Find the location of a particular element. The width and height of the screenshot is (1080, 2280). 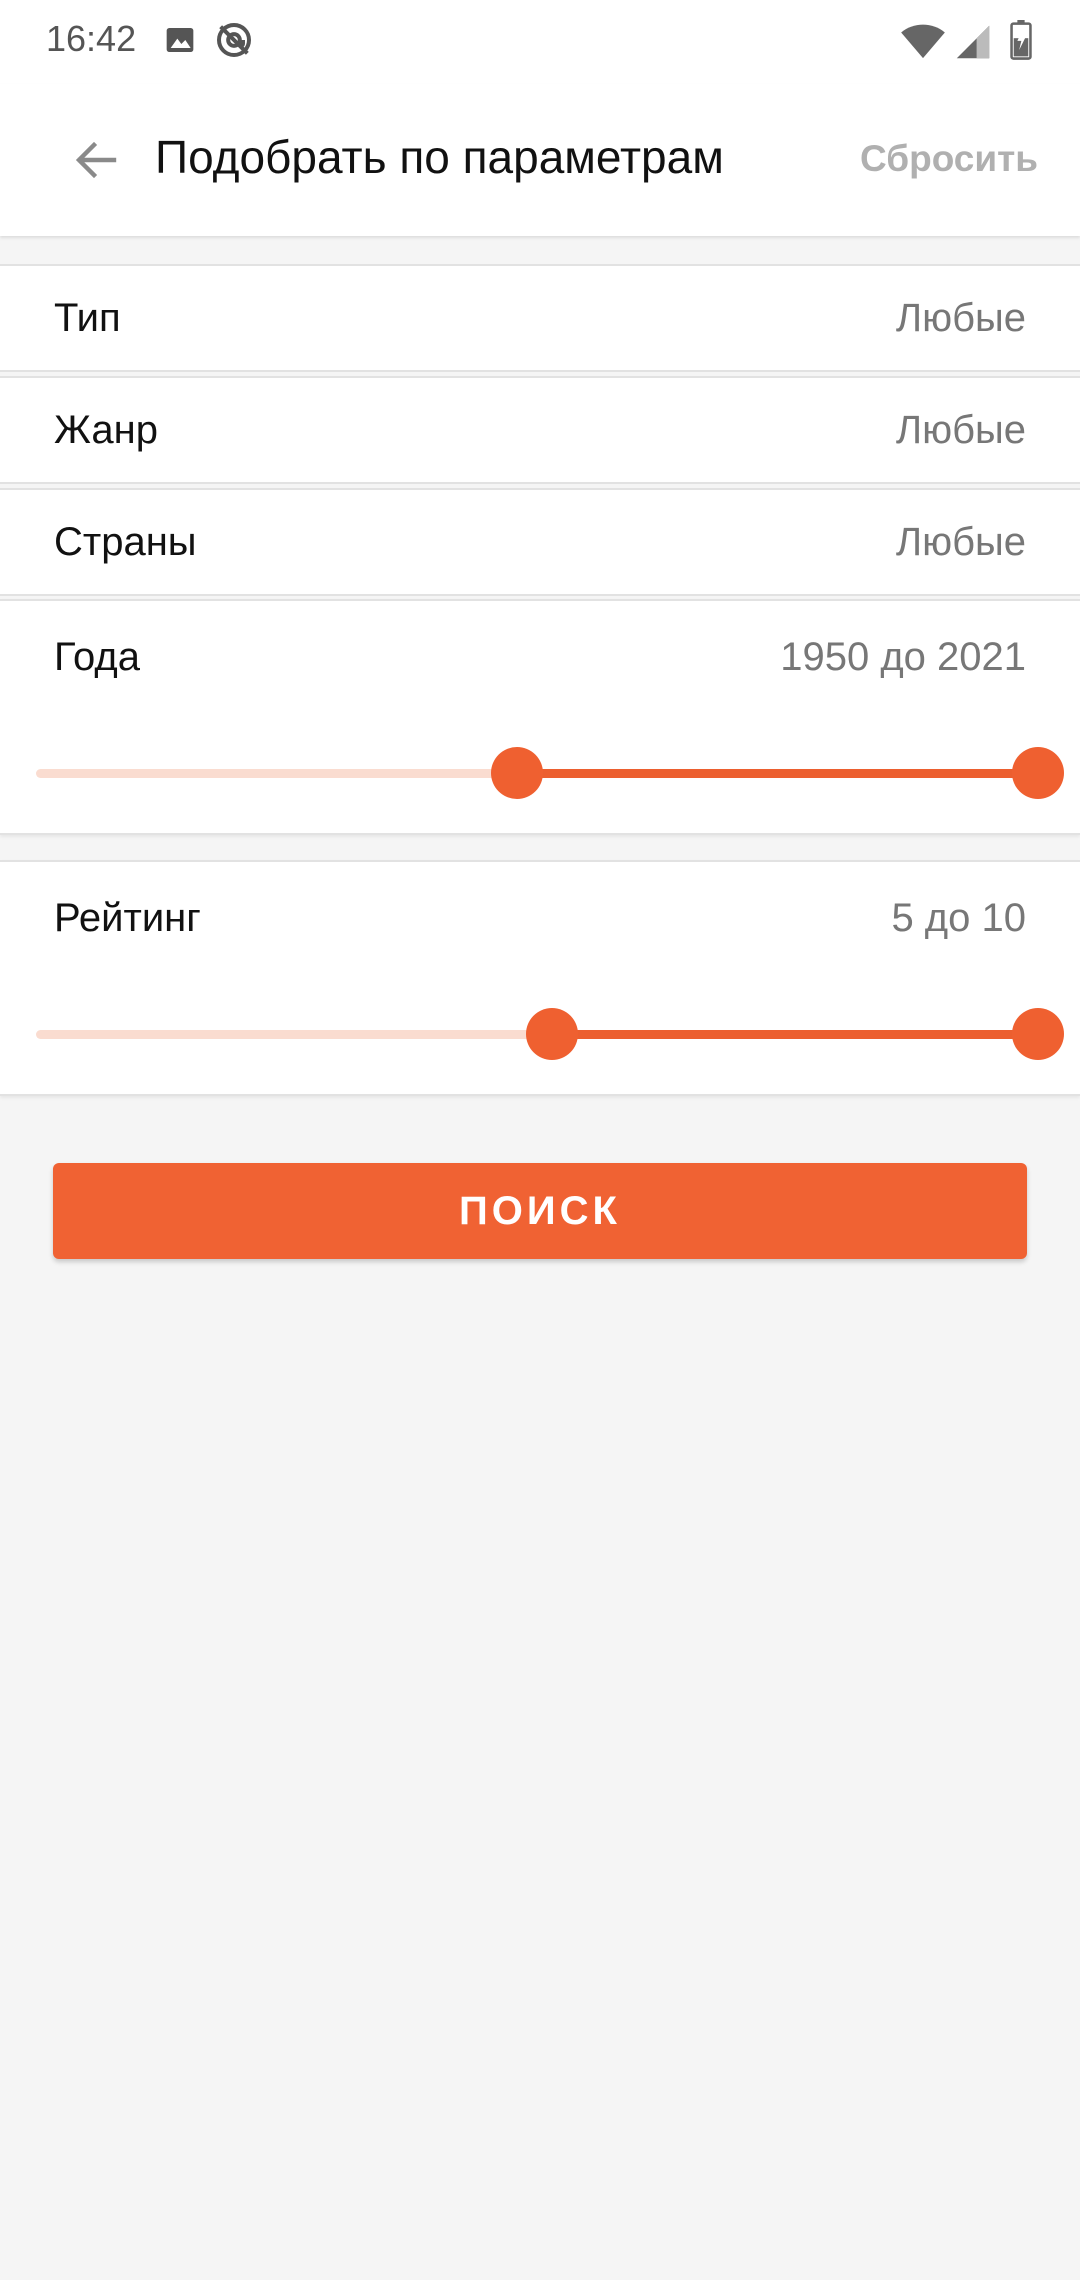

arrow-left-icon is located at coordinates (96, 160).